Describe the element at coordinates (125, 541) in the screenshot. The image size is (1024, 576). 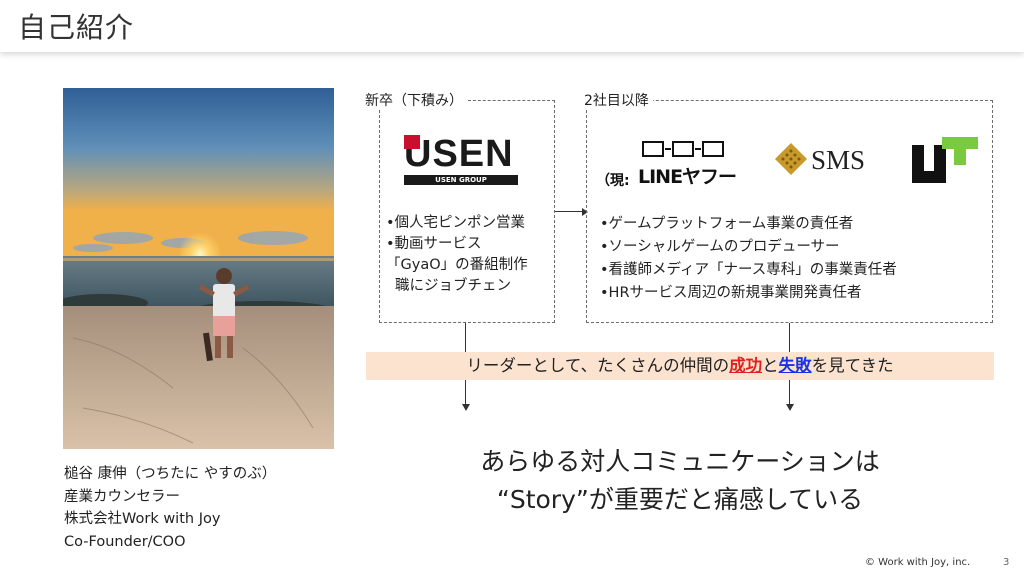
I see `profile-position: Co-Founder/COO` at that location.